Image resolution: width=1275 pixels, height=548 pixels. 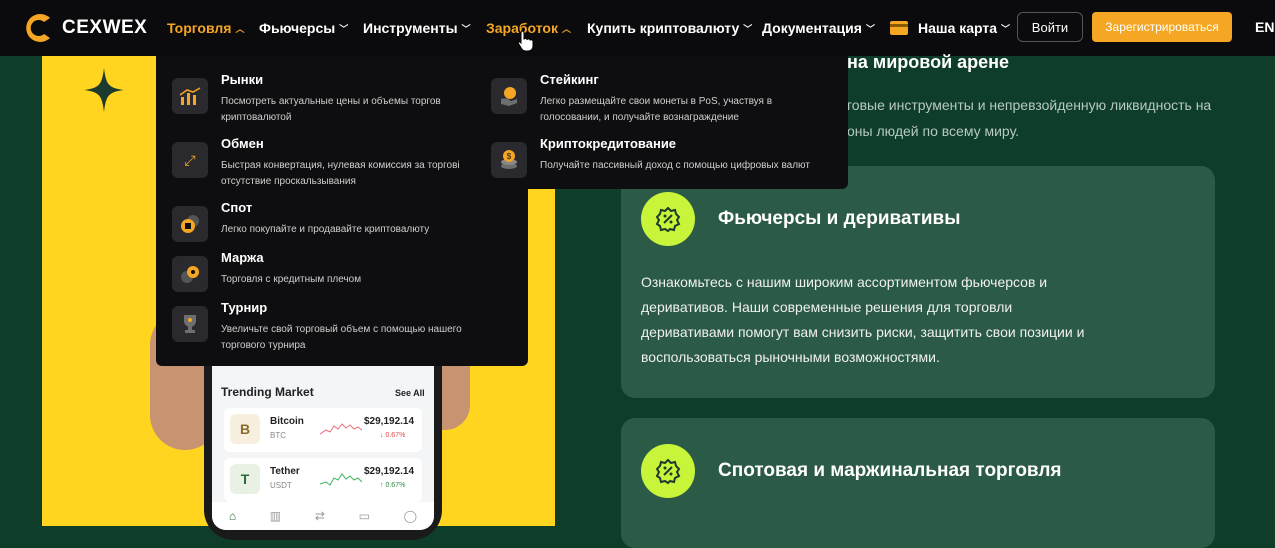 What do you see at coordinates (393, 485) in the screenshot?
I see `coin-change: ↑ 0.67%` at bounding box center [393, 485].